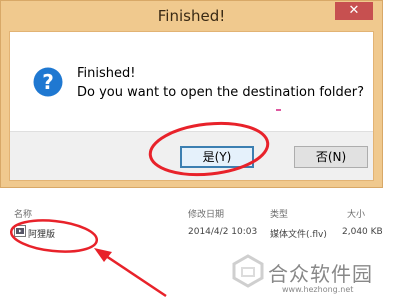  I want to click on watermark-logo-icon, so click(248, 271).